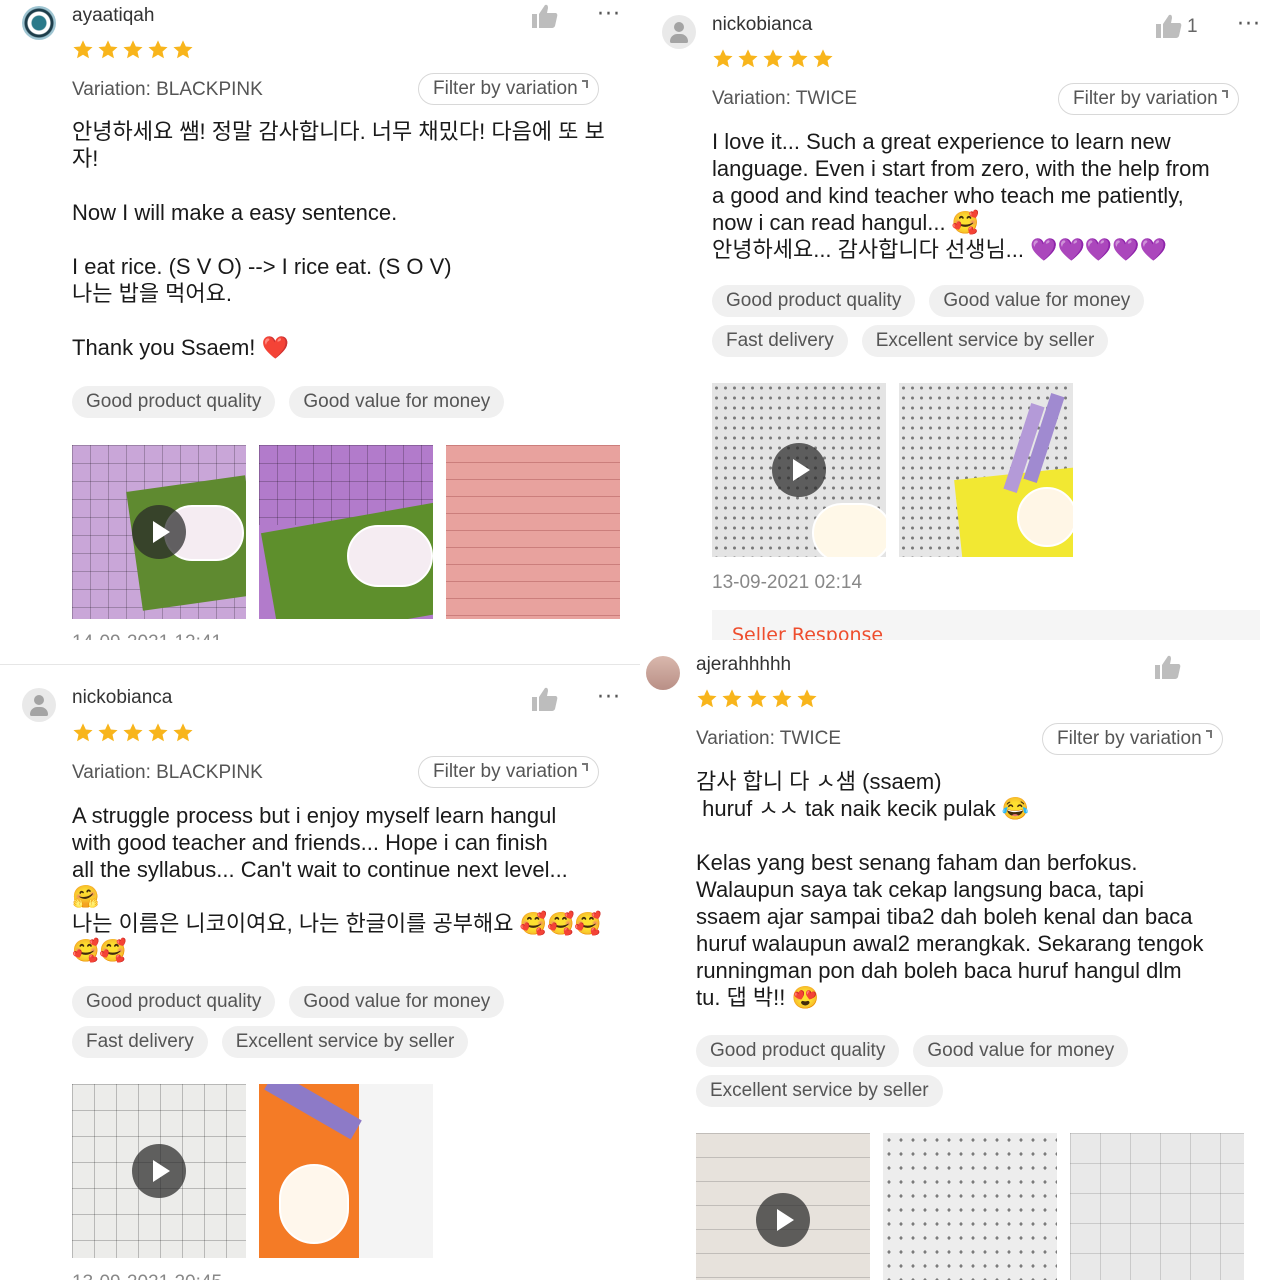  Describe the element at coordinates (113, 16) in the screenshot. I see `username: ayaatiqah` at that location.